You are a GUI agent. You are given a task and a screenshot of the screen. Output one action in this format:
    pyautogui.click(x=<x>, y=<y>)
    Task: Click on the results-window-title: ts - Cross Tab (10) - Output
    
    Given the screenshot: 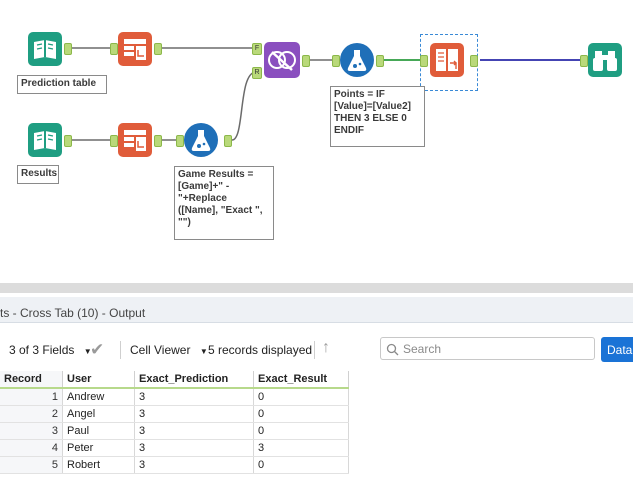 What is the action you would take?
    pyautogui.click(x=316, y=310)
    